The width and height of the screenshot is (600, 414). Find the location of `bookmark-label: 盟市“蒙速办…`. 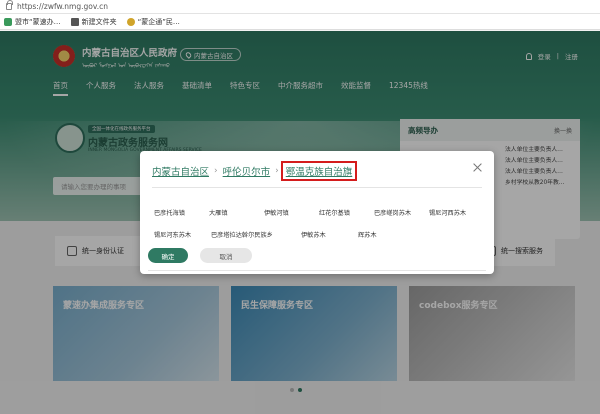

bookmark-label: 盟市“蒙速办… is located at coordinates (38, 21).